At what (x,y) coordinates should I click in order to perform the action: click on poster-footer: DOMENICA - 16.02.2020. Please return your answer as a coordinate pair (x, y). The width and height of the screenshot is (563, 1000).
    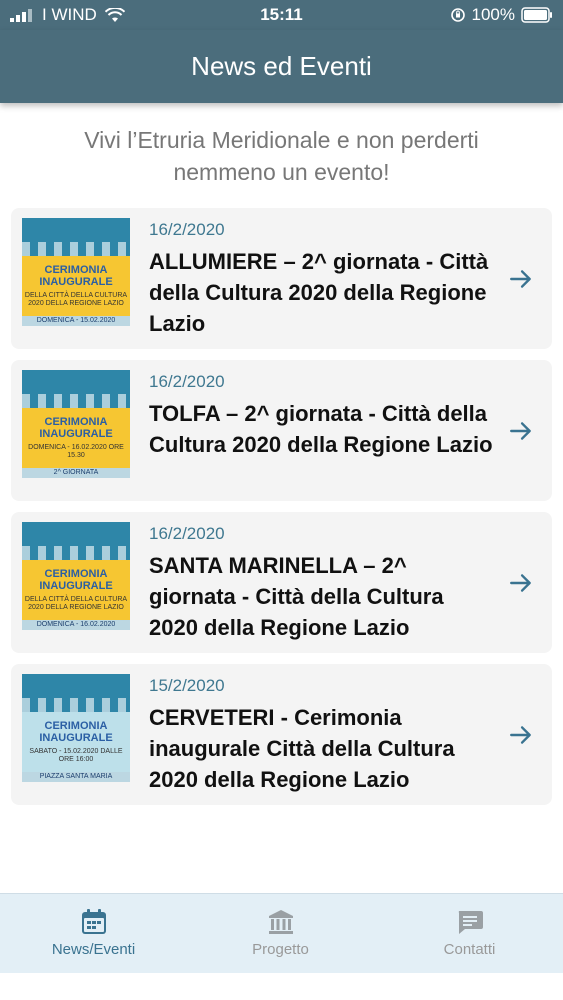
    Looking at the image, I should click on (76, 625).